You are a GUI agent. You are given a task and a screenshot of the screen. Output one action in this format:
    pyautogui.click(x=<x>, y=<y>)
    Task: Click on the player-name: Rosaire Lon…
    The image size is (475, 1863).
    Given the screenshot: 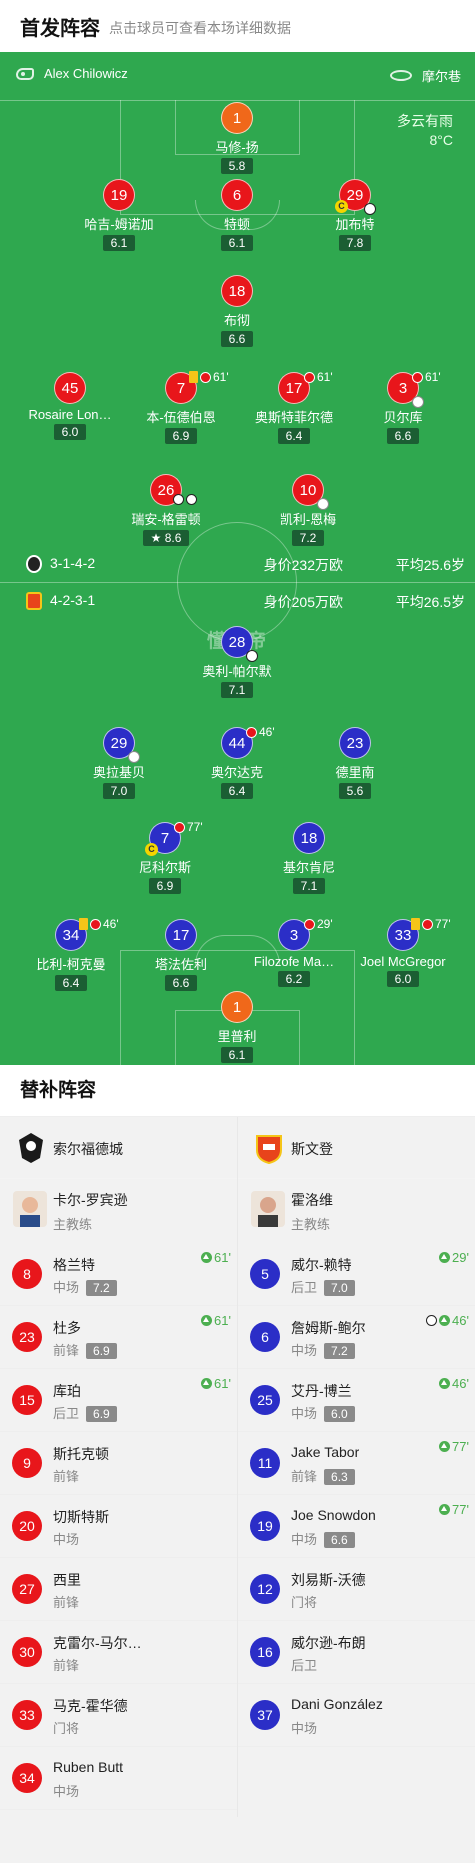 What is the action you would take?
    pyautogui.click(x=70, y=414)
    